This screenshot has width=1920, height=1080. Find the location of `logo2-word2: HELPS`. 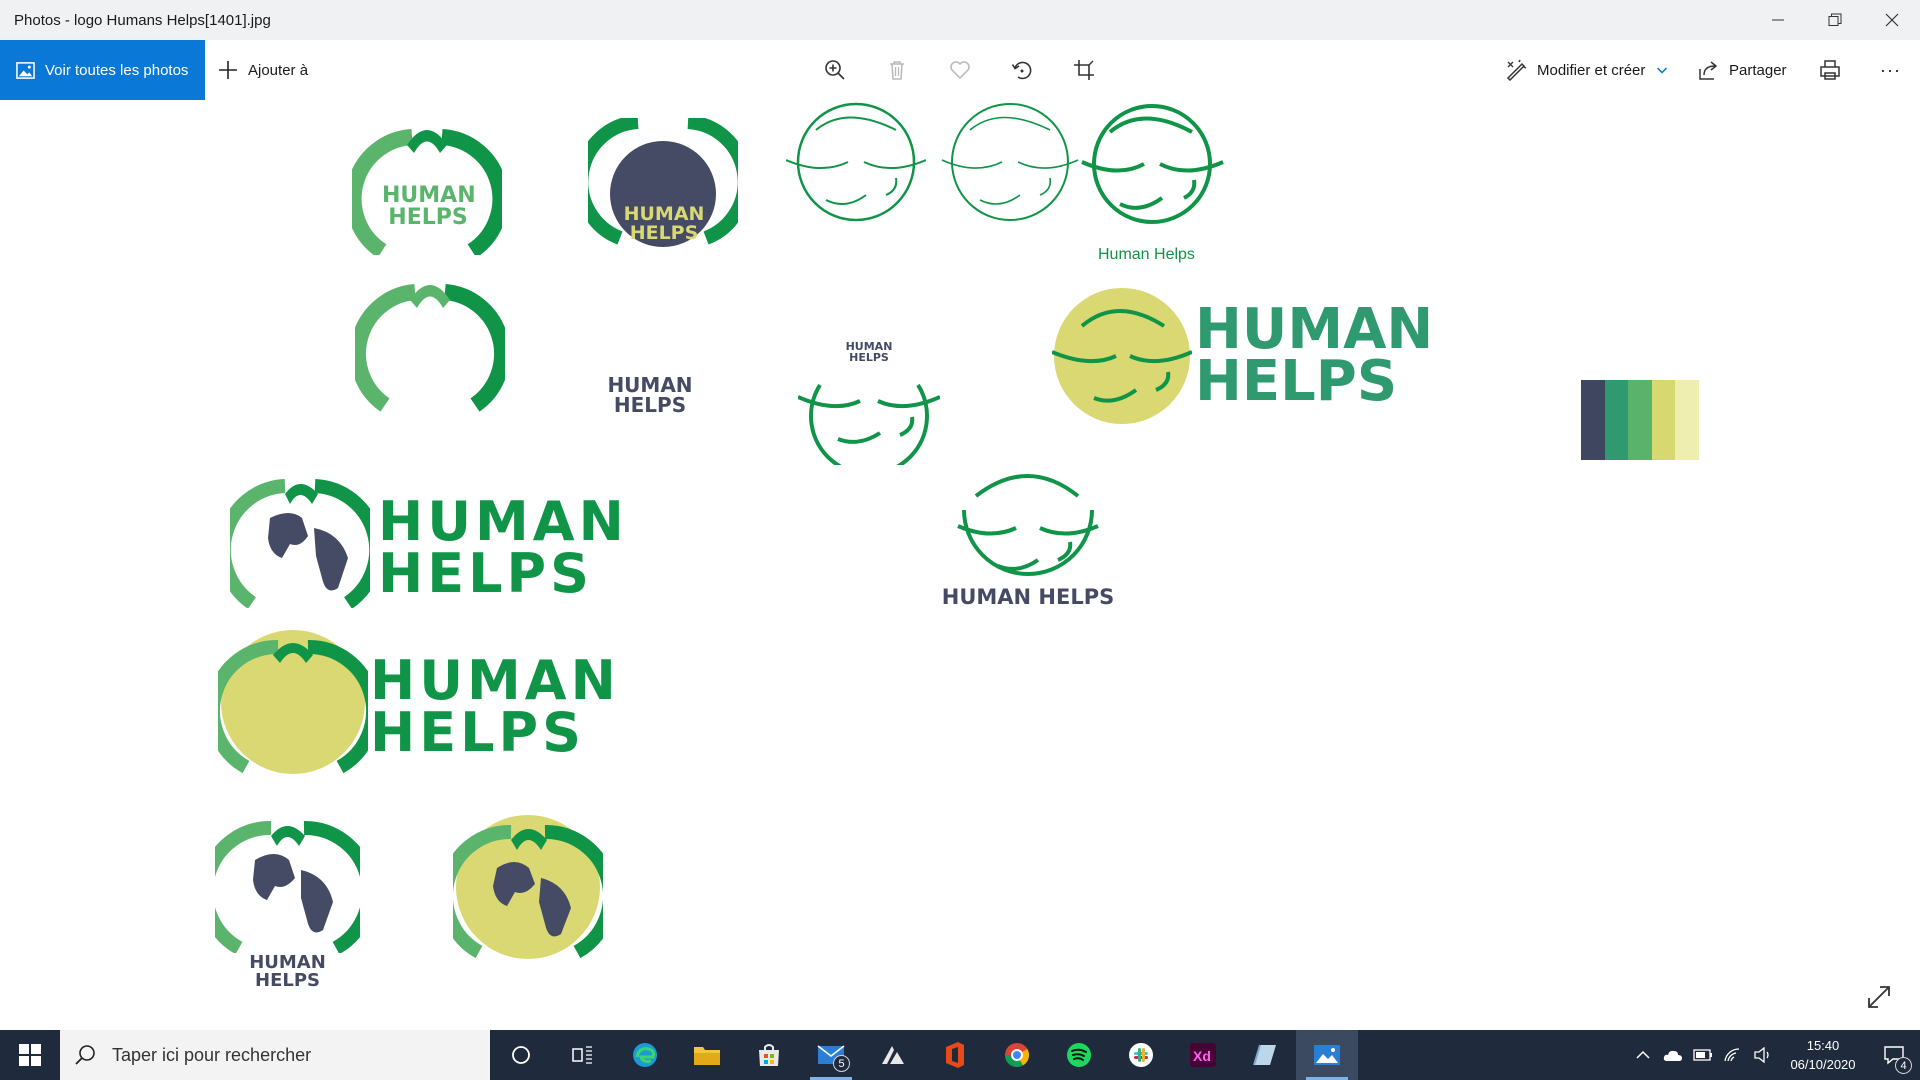

logo2-word2: HELPS is located at coordinates (664, 233).